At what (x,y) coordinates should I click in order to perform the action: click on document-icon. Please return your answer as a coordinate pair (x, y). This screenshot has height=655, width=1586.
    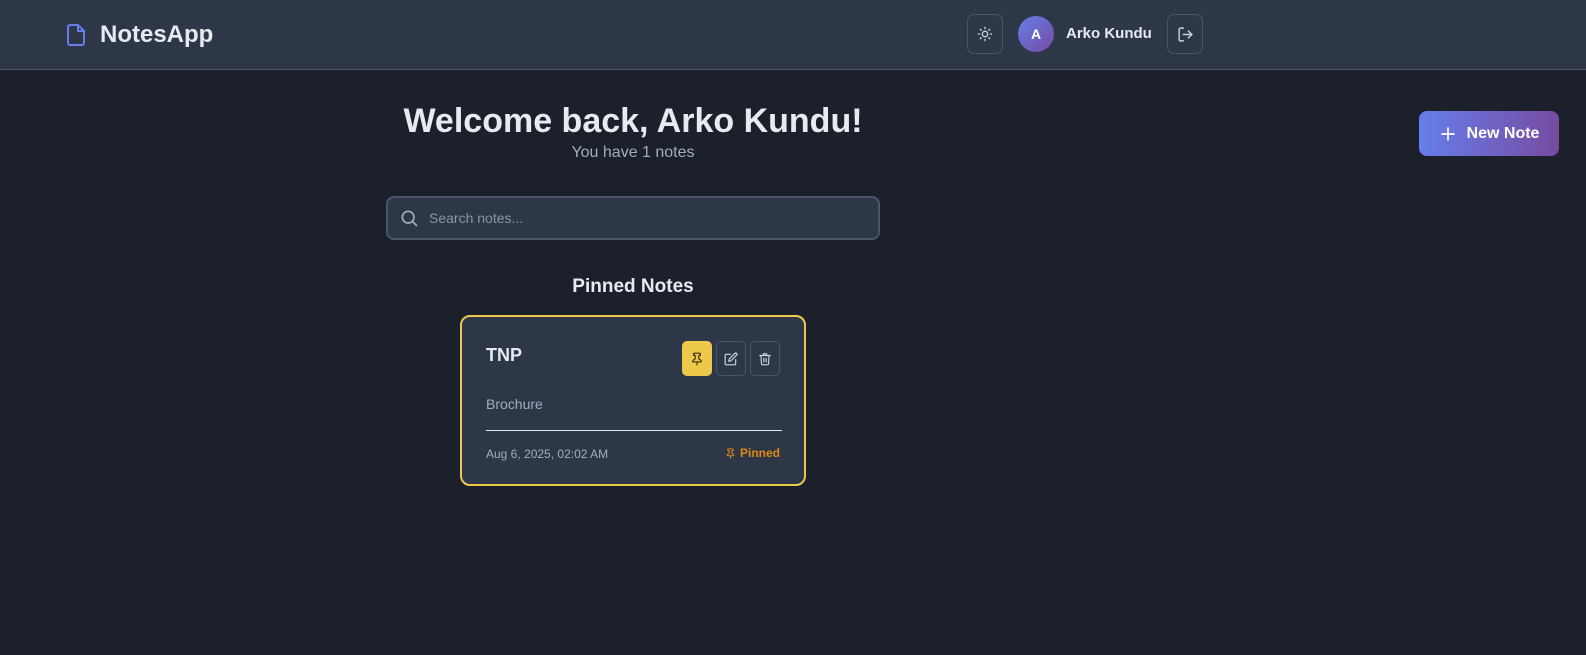
    Looking at the image, I should click on (76, 35).